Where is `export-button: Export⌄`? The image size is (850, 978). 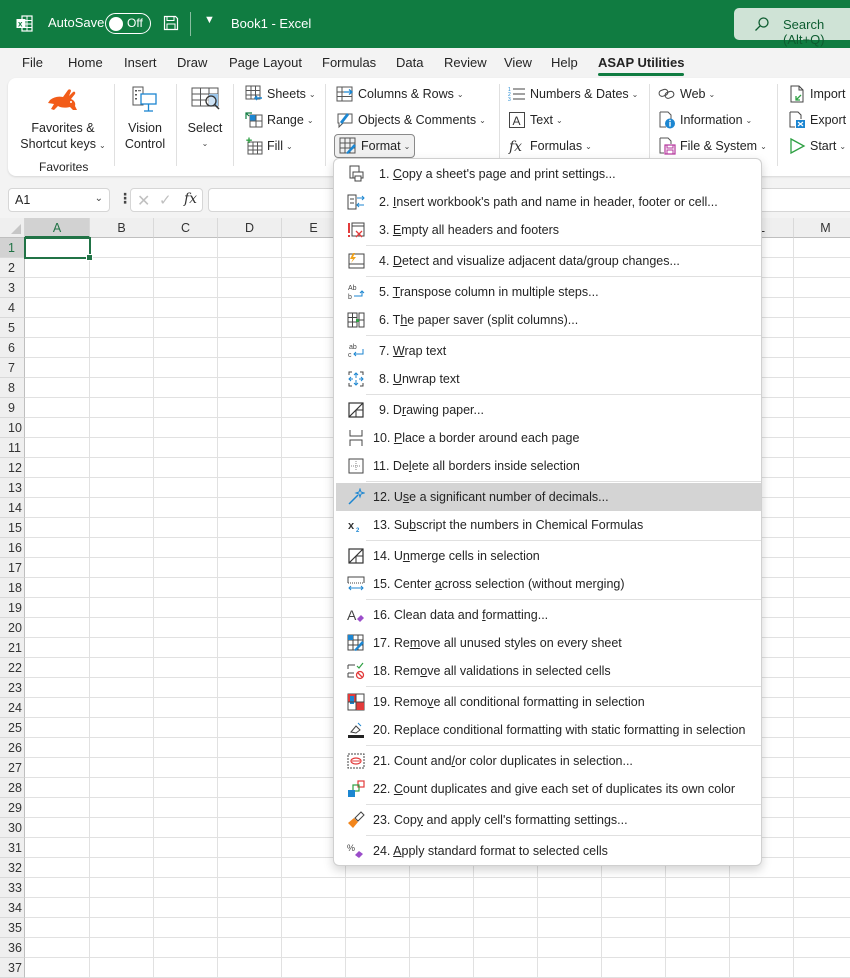
export-button: Export⌄ is located at coordinates (819, 120).